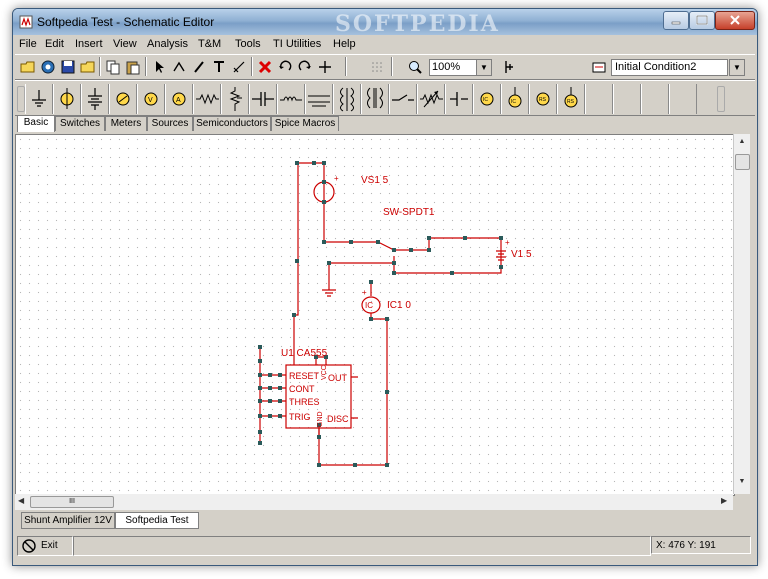 Image resolution: width=768 pixels, height=579 pixels. I want to click on ic-plus-label: +, so click(364, 292).